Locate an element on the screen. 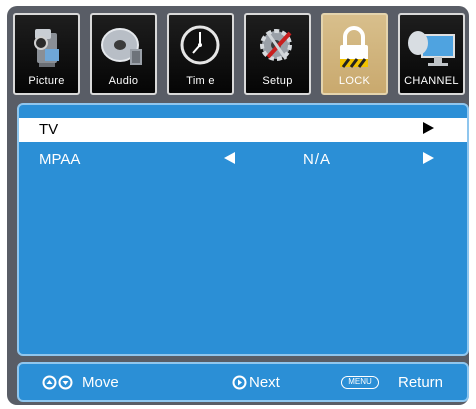 The image size is (476, 409). tab-time: Tim e is located at coordinates (200, 54).